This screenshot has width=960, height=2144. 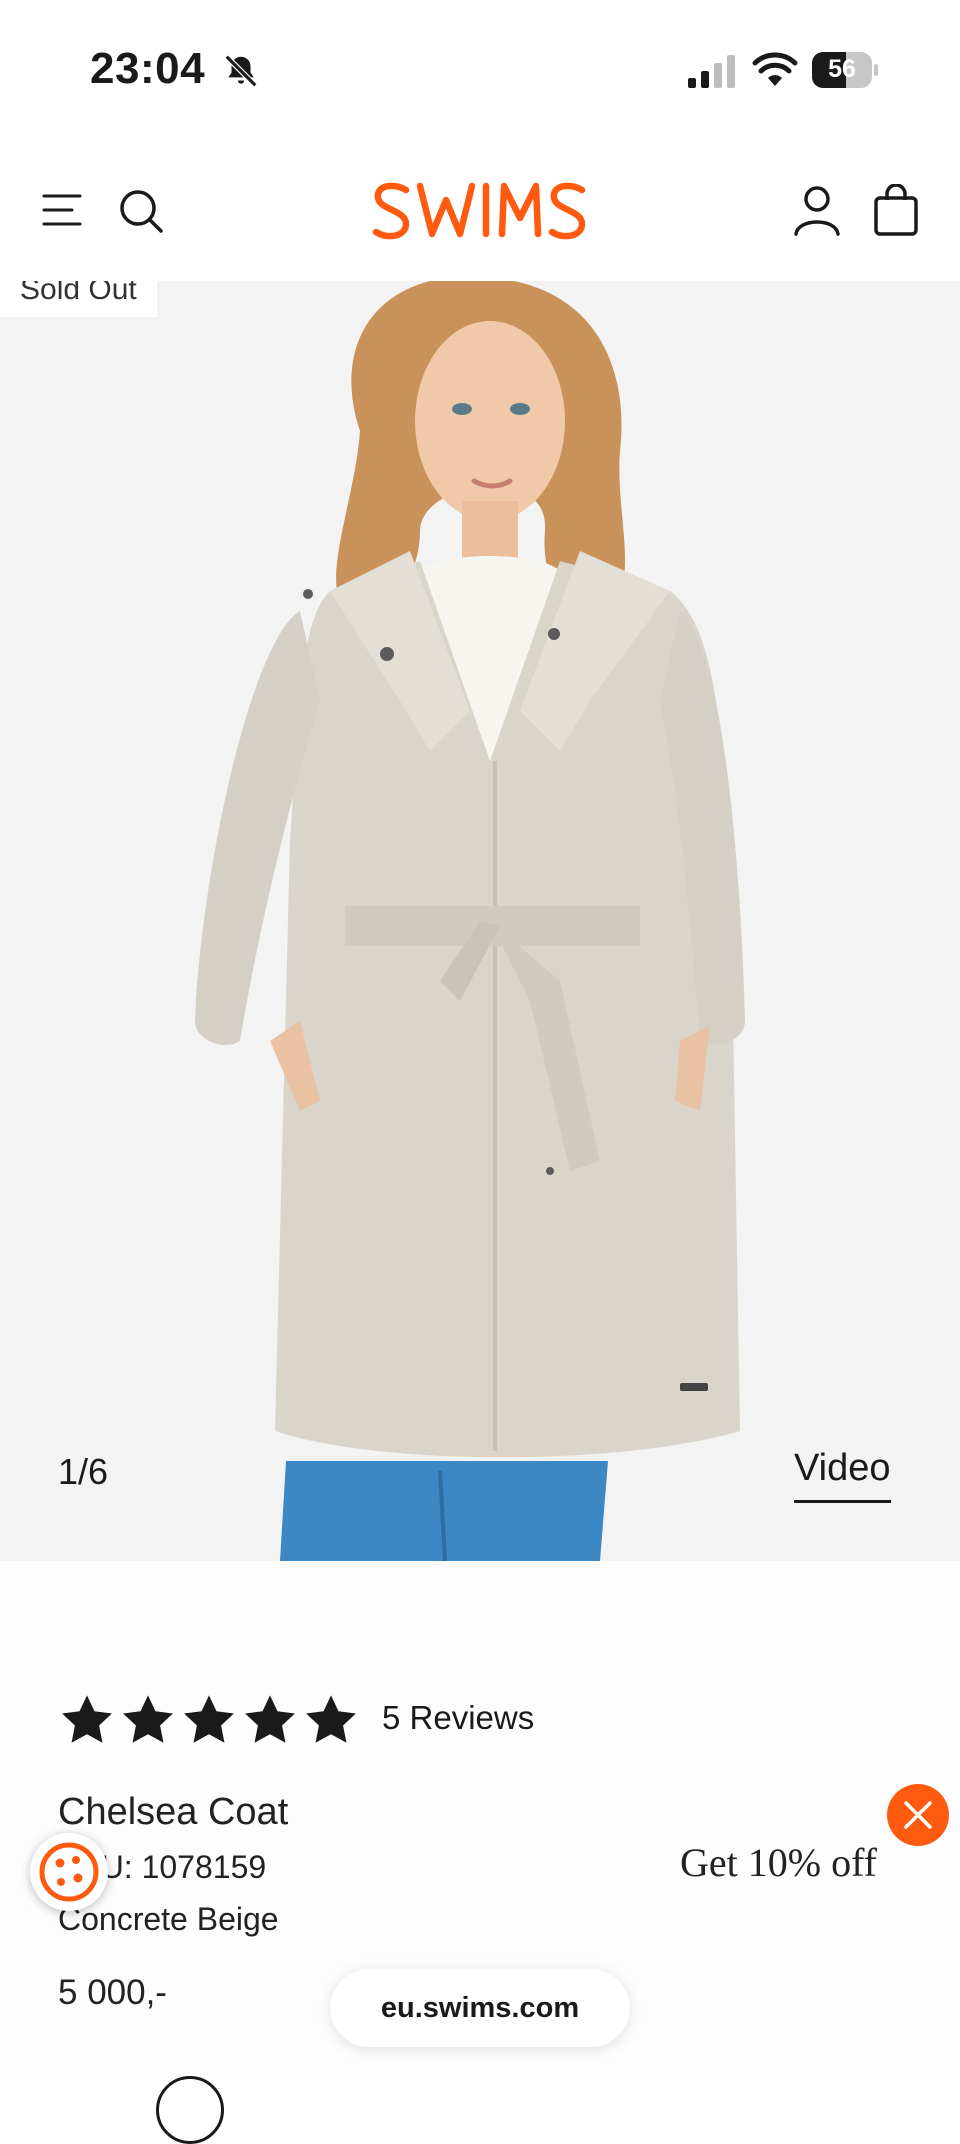 I want to click on bell-slash-icon, so click(x=241, y=71).